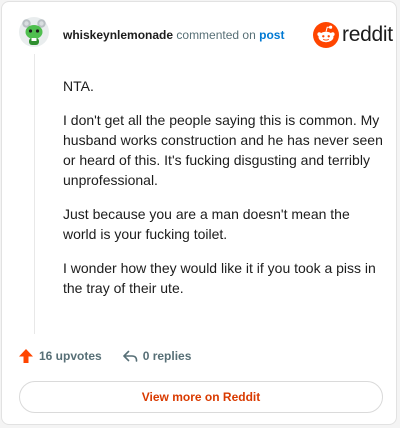 This screenshot has width=400, height=428. I want to click on view-more-button: View more on Reddit, so click(201, 397).